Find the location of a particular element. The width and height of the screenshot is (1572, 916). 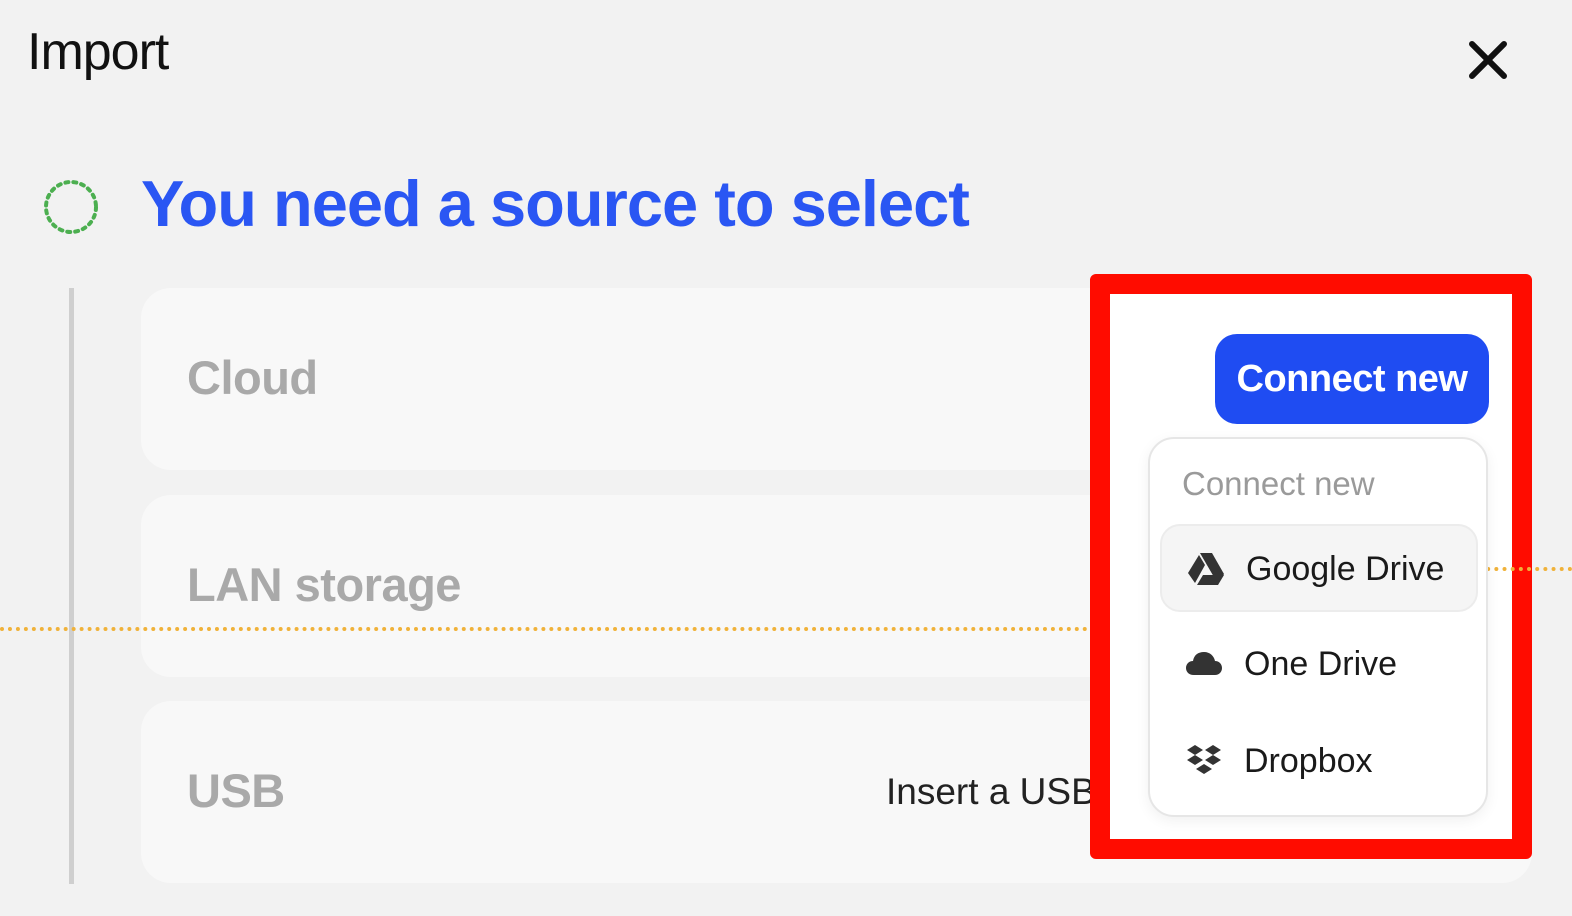

menu-header: Connect new is located at coordinates (1278, 483).